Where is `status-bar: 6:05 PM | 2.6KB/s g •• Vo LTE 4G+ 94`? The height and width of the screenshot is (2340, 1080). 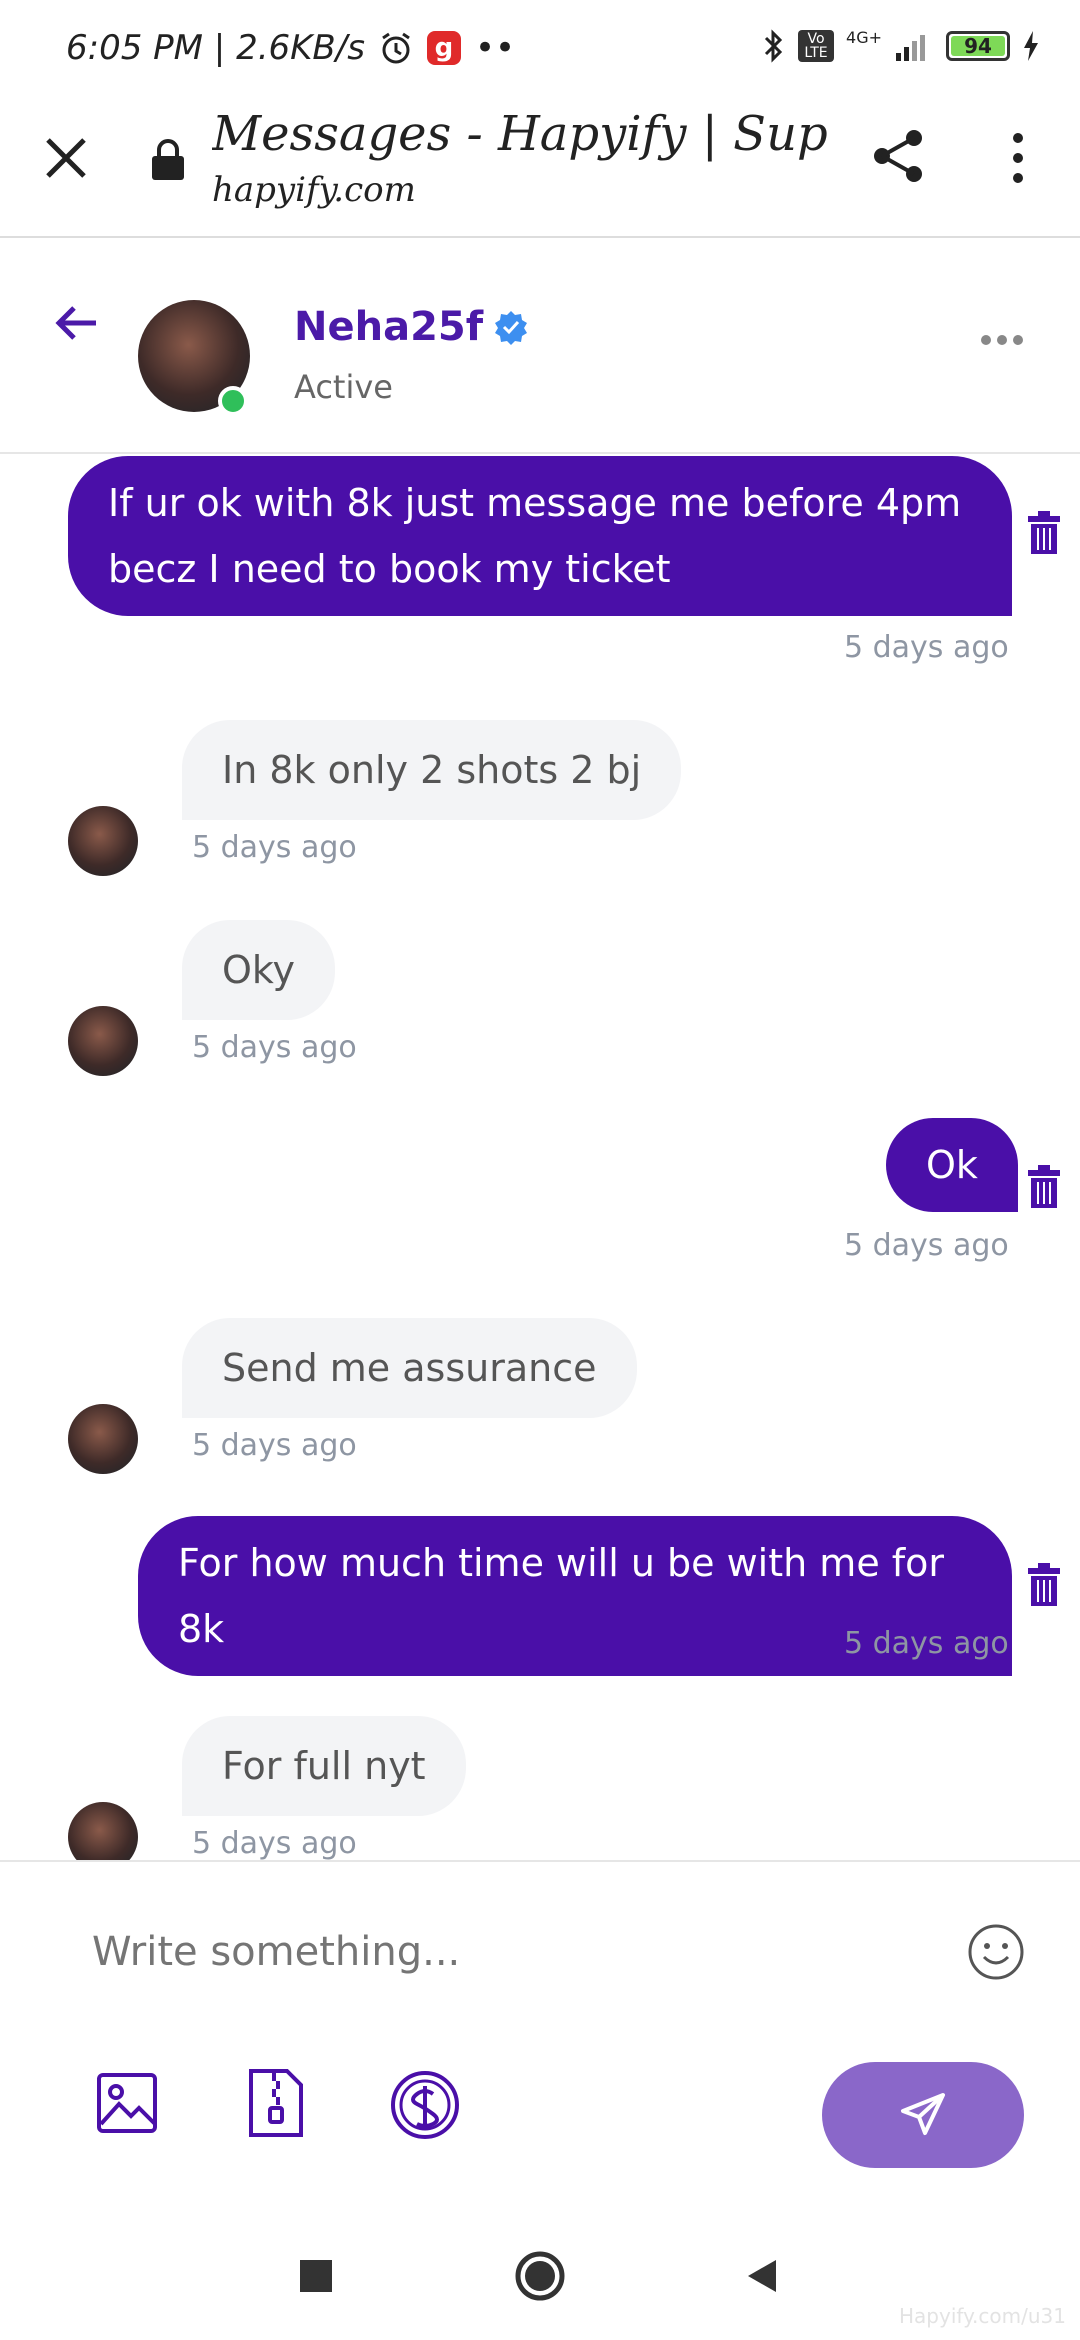
status-bar: 6:05 PM | 2.6KB/s g •• Vo LTE 4G+ 94 is located at coordinates (540, 50).